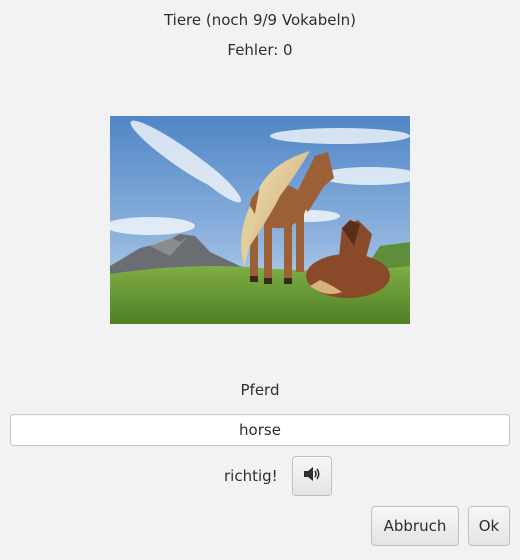 This screenshot has height=560, width=520. Describe the element at coordinates (260, 430) in the screenshot. I see `answer-input` at that location.